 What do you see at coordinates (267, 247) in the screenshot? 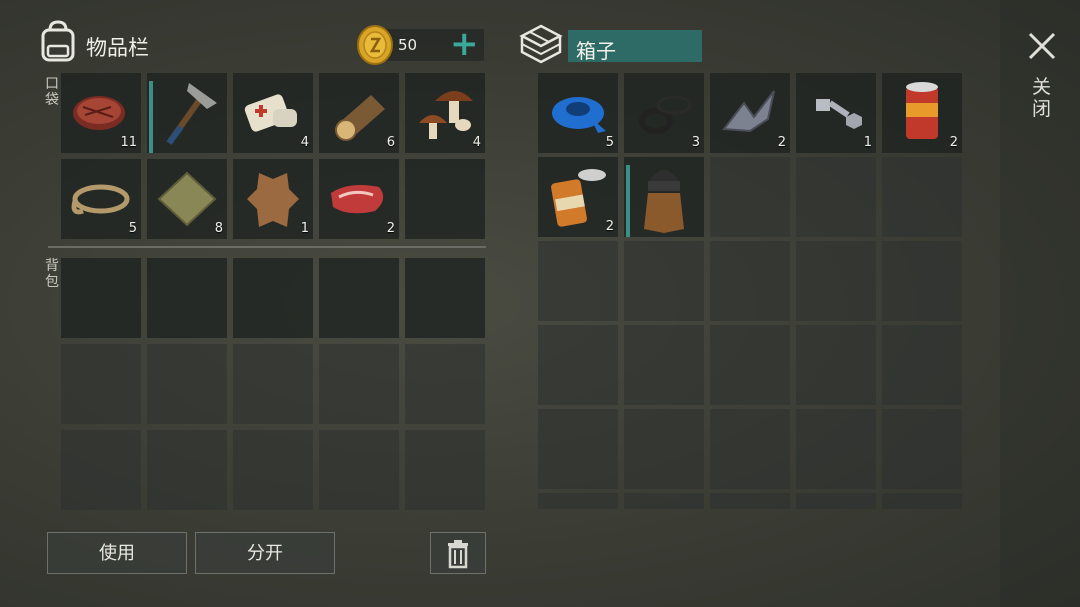
I see `section-divider` at bounding box center [267, 247].